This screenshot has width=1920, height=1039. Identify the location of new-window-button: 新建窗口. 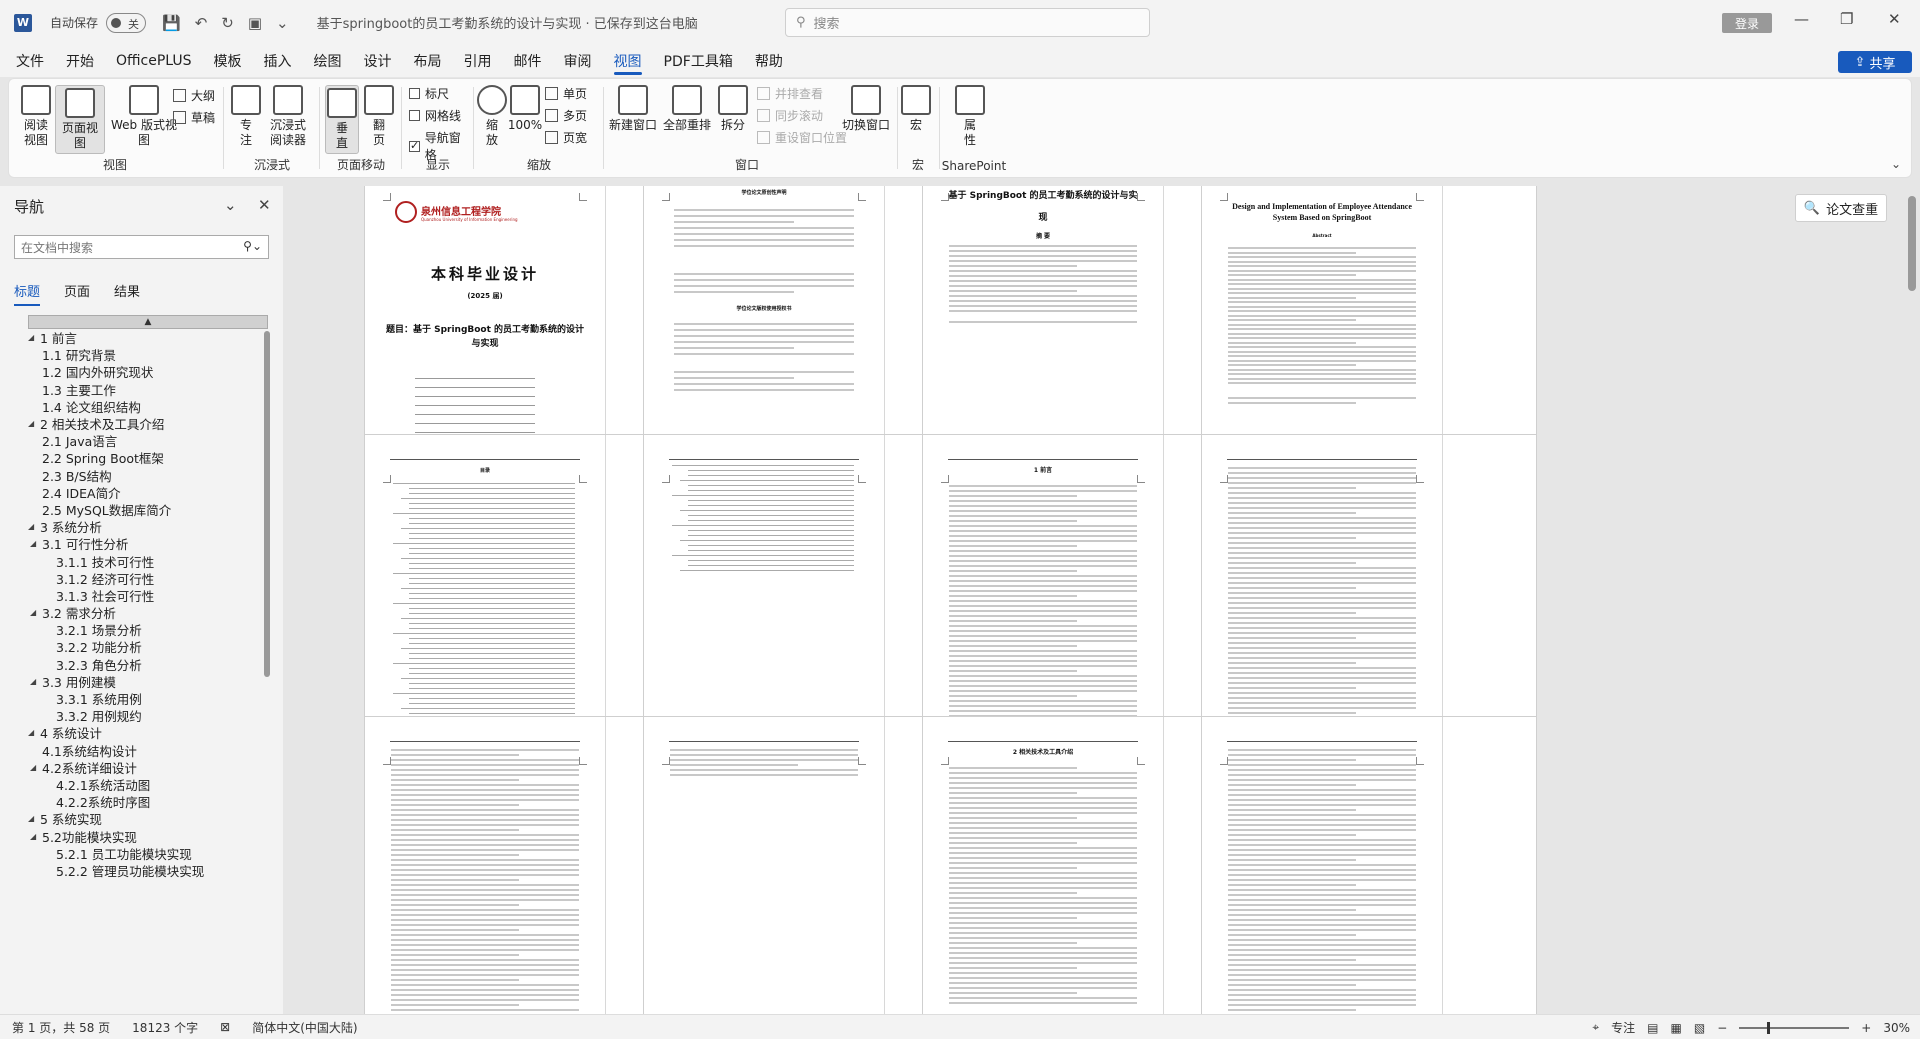
(633, 109).